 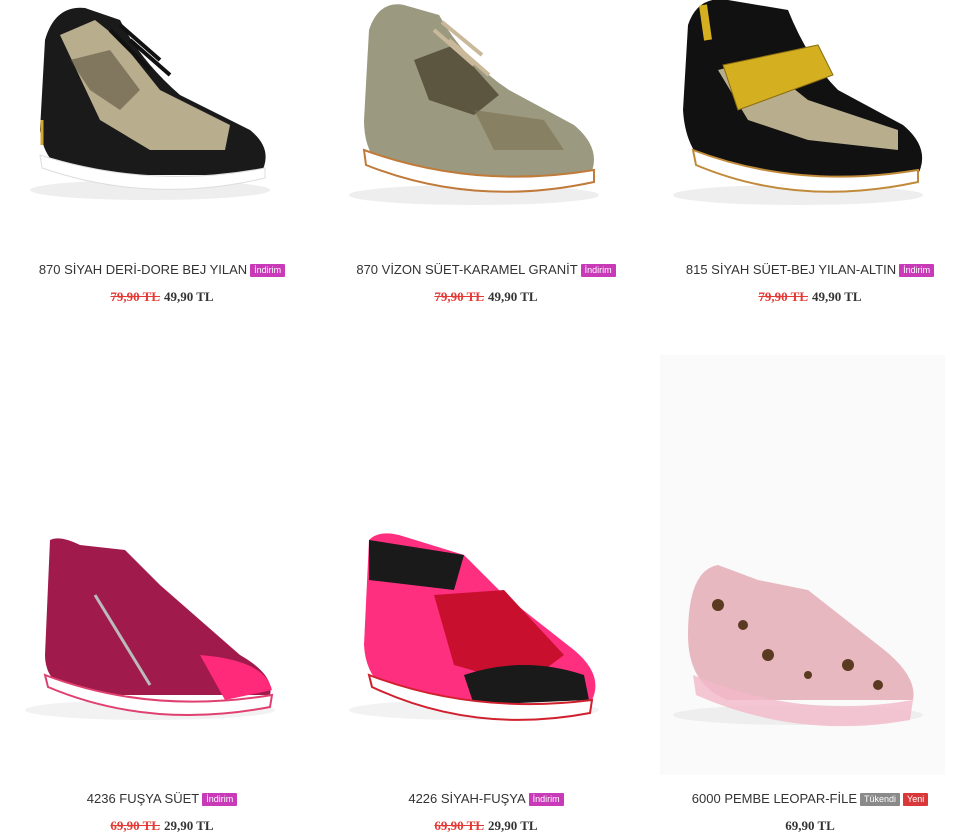 What do you see at coordinates (143, 269) in the screenshot?
I see `product-name: 870 SİYAH DERİ-DORE BEJ YILAN` at bounding box center [143, 269].